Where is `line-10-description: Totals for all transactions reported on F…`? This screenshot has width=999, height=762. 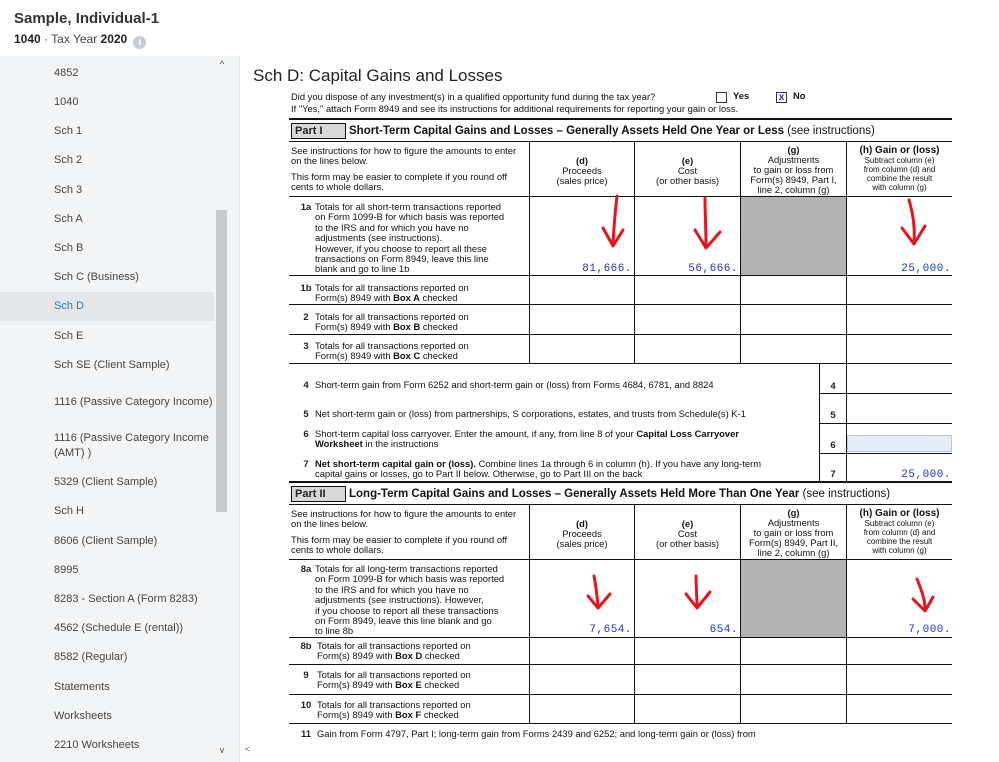
line-10-description: Totals for all transactions reported on F… is located at coordinates (394, 710).